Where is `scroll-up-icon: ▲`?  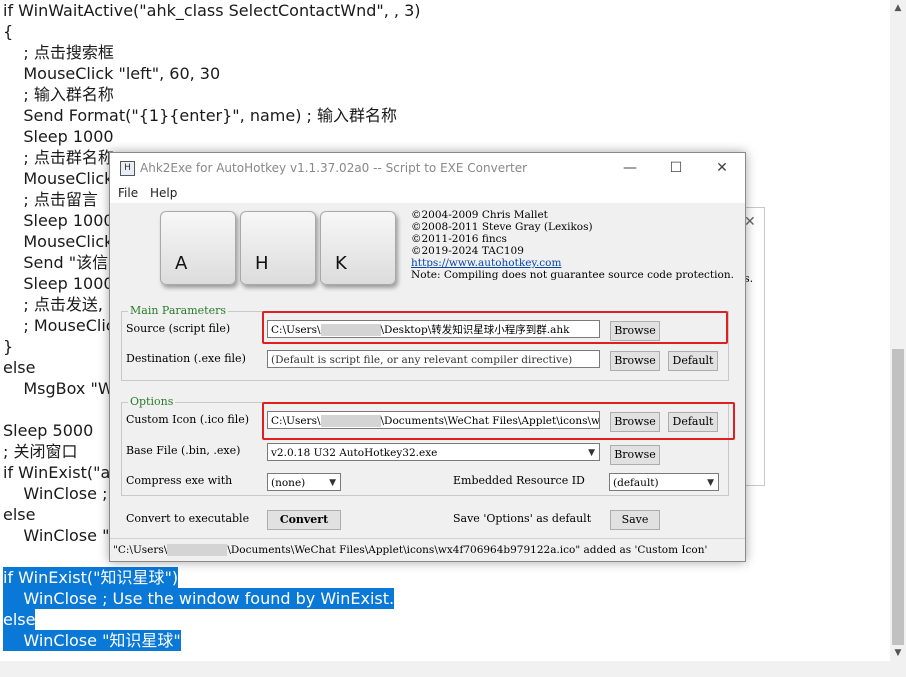 scroll-up-icon: ▲ is located at coordinates (898, 8).